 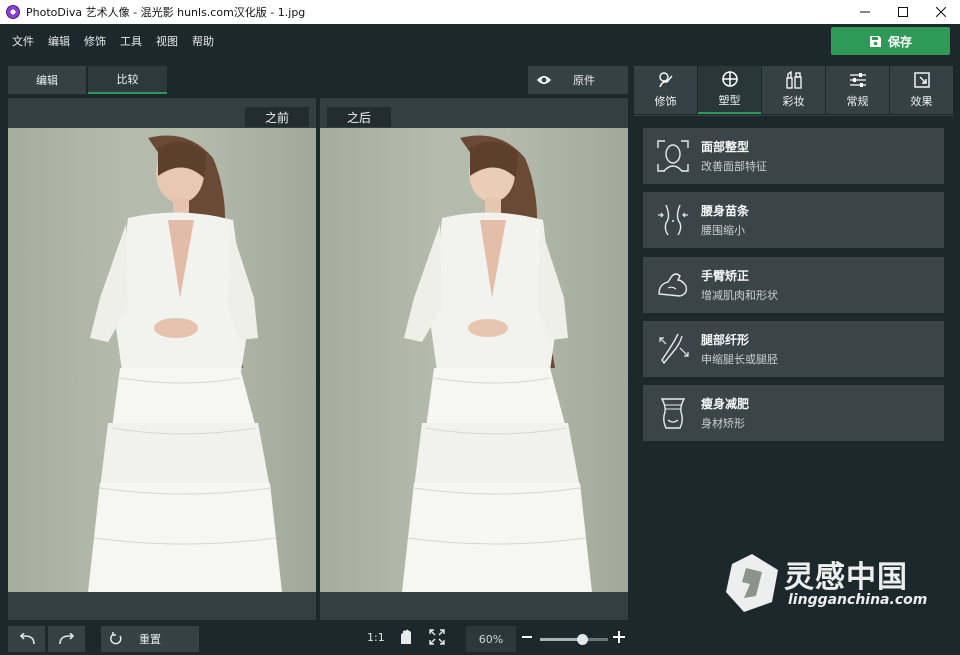 I want to click on menu-edit: 编辑, so click(x=59, y=41).